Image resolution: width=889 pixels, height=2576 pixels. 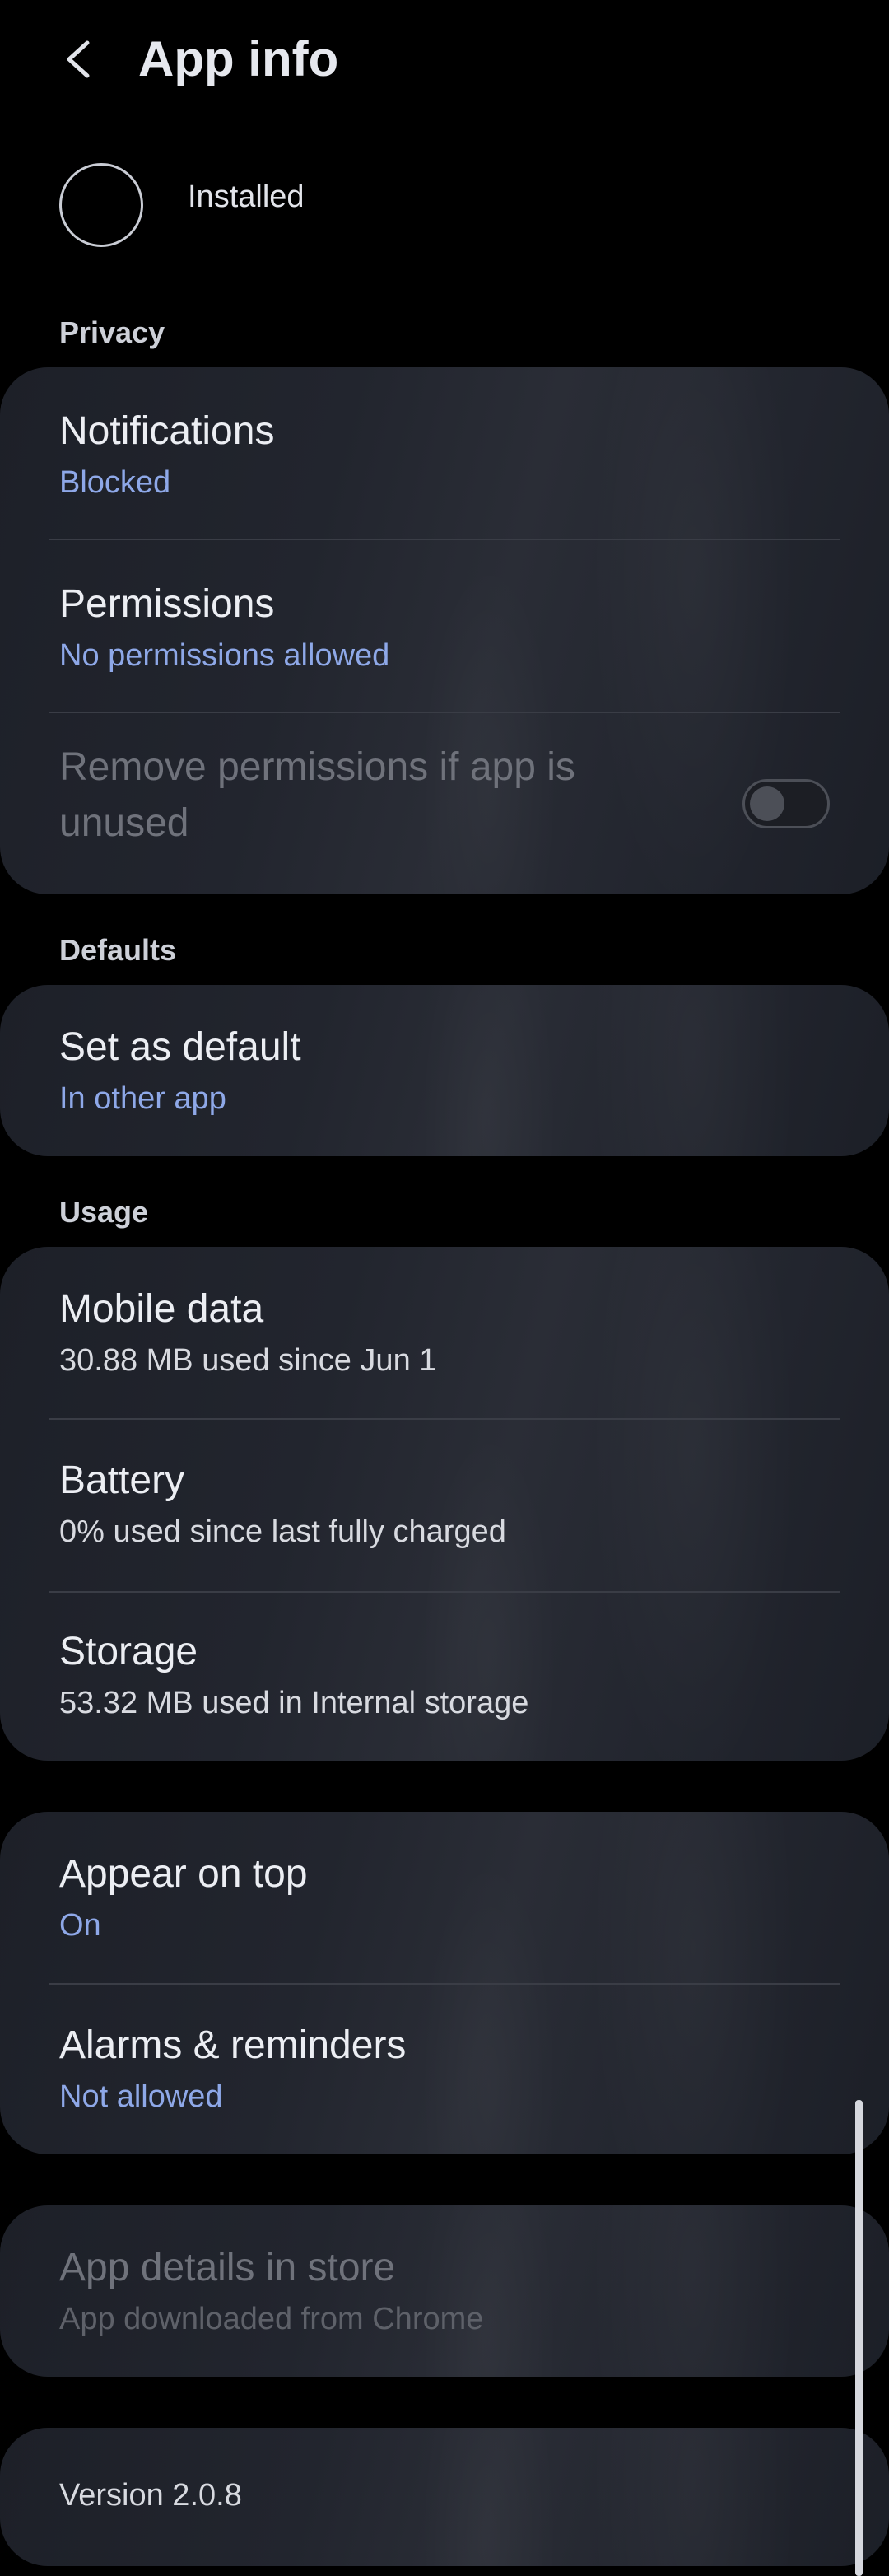 What do you see at coordinates (238, 58) in the screenshot?
I see `page-title: App info` at bounding box center [238, 58].